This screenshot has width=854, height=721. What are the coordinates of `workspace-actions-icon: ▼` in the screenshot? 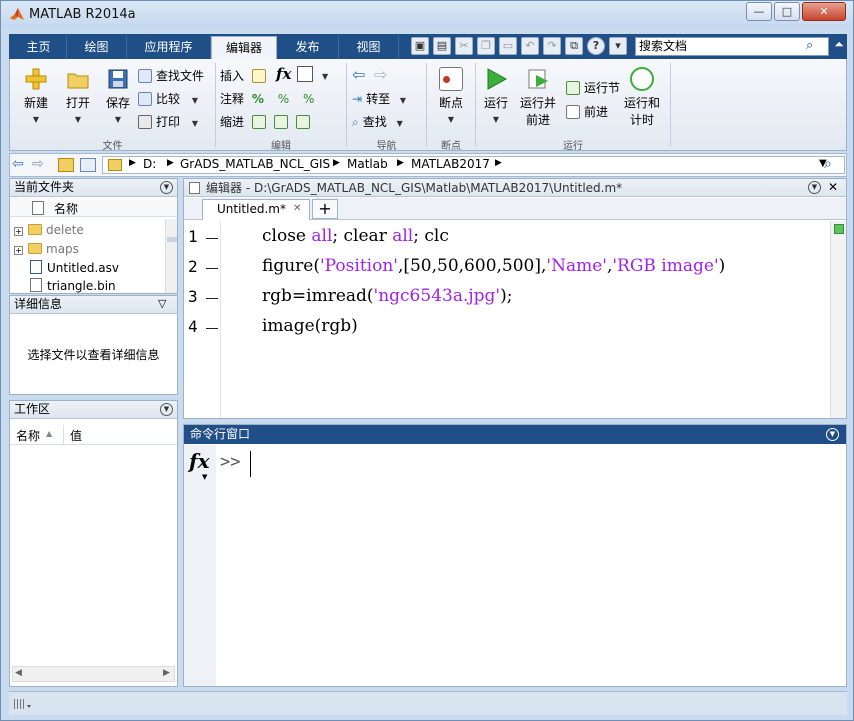 It's located at (166, 409).